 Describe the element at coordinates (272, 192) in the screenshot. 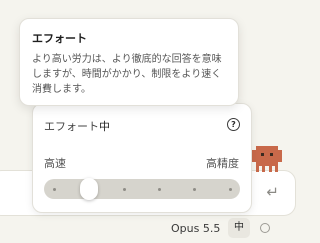

I see `return-arrow-icon: ↵` at that location.